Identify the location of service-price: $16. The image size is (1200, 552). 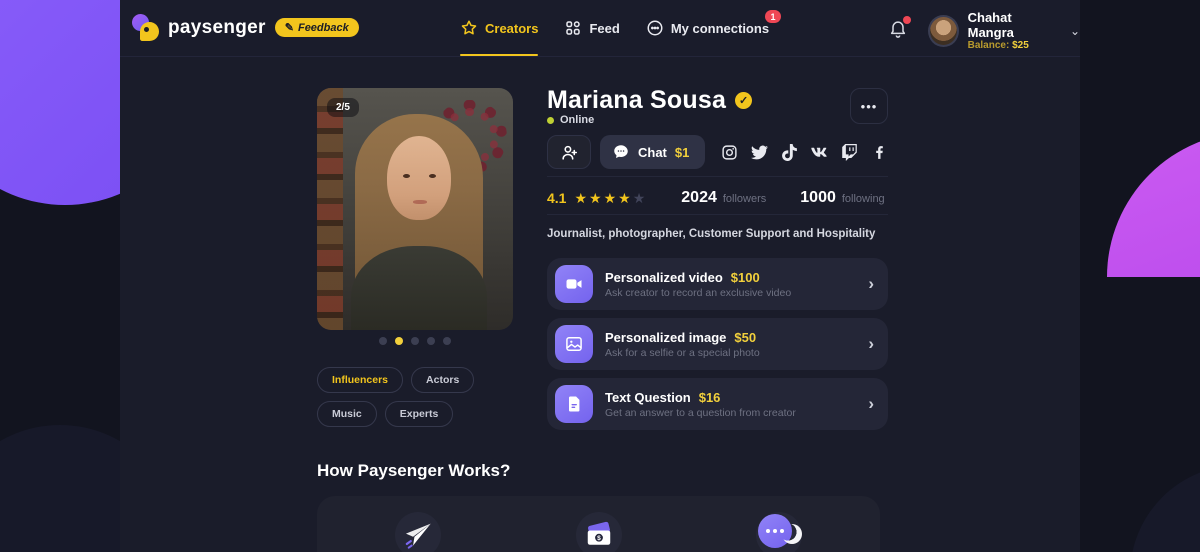
(709, 397).